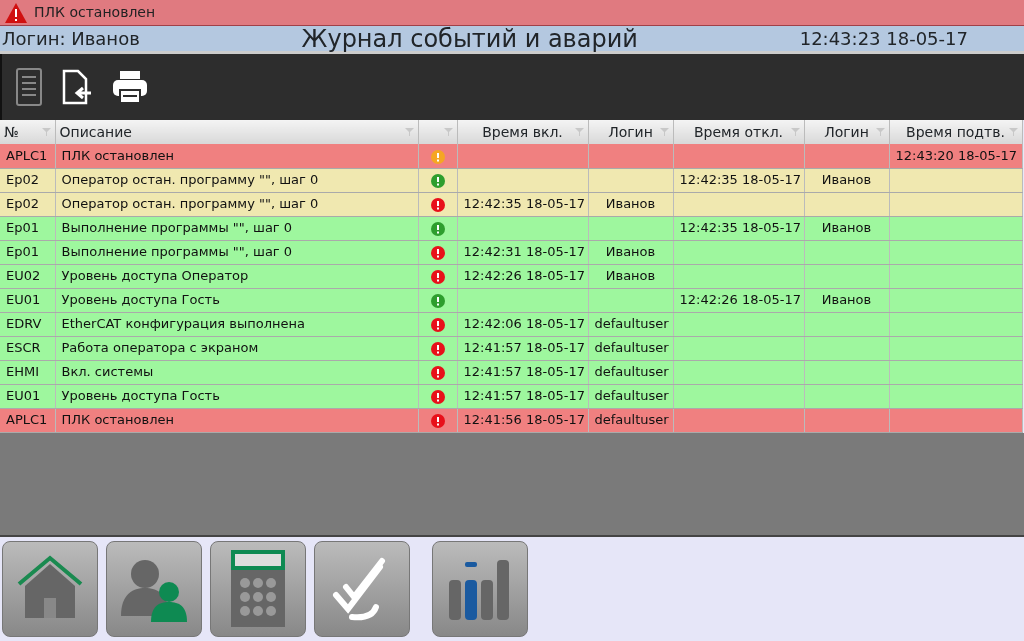 This screenshot has height=641, width=1024. Describe the element at coordinates (955, 156) in the screenshot. I see `table-cell: 12:43:20 18-05-17` at that location.